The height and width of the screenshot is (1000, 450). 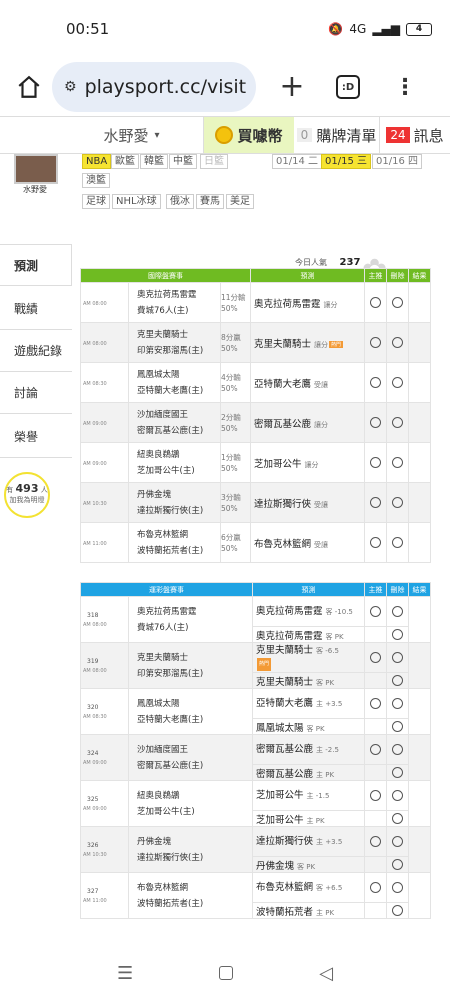 I want to click on nav-item-honor: 榮譽, so click(x=36, y=437).